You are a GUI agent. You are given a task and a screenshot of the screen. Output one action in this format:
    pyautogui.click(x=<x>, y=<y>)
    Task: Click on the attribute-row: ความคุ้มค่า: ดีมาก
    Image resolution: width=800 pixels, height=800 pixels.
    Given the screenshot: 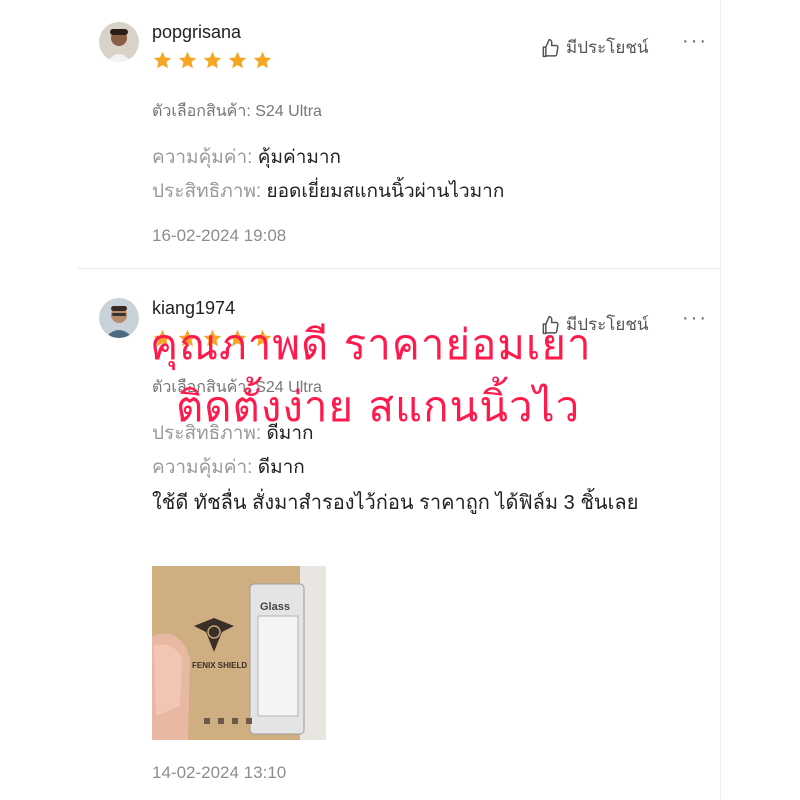 What is the action you would take?
    pyautogui.click(x=228, y=467)
    